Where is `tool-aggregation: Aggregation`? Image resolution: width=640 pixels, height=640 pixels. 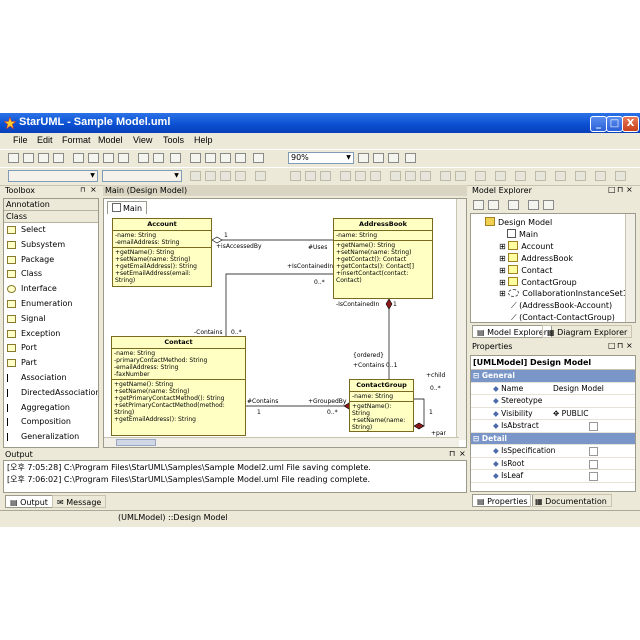
tool-aggregation: Aggregation is located at coordinates (51, 408).